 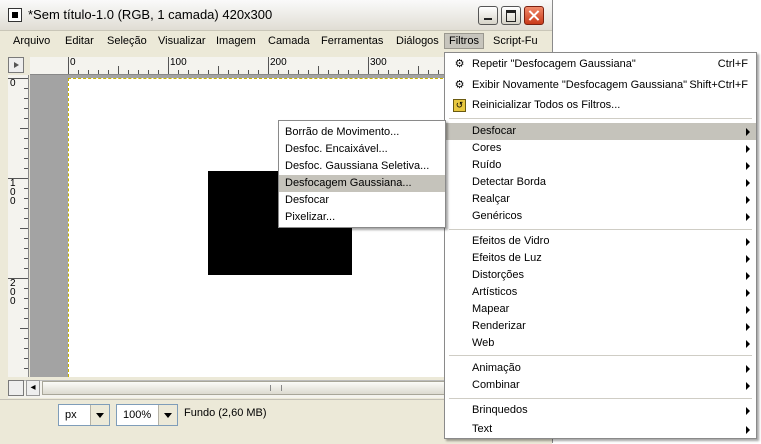 I want to click on maximize-button, so click(x=511, y=15).